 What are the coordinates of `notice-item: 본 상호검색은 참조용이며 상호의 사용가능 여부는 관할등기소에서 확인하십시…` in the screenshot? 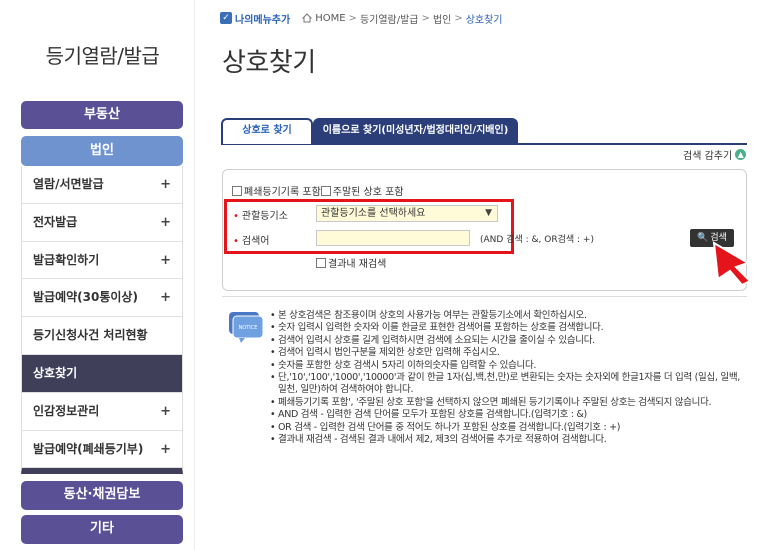 It's located at (505, 316).